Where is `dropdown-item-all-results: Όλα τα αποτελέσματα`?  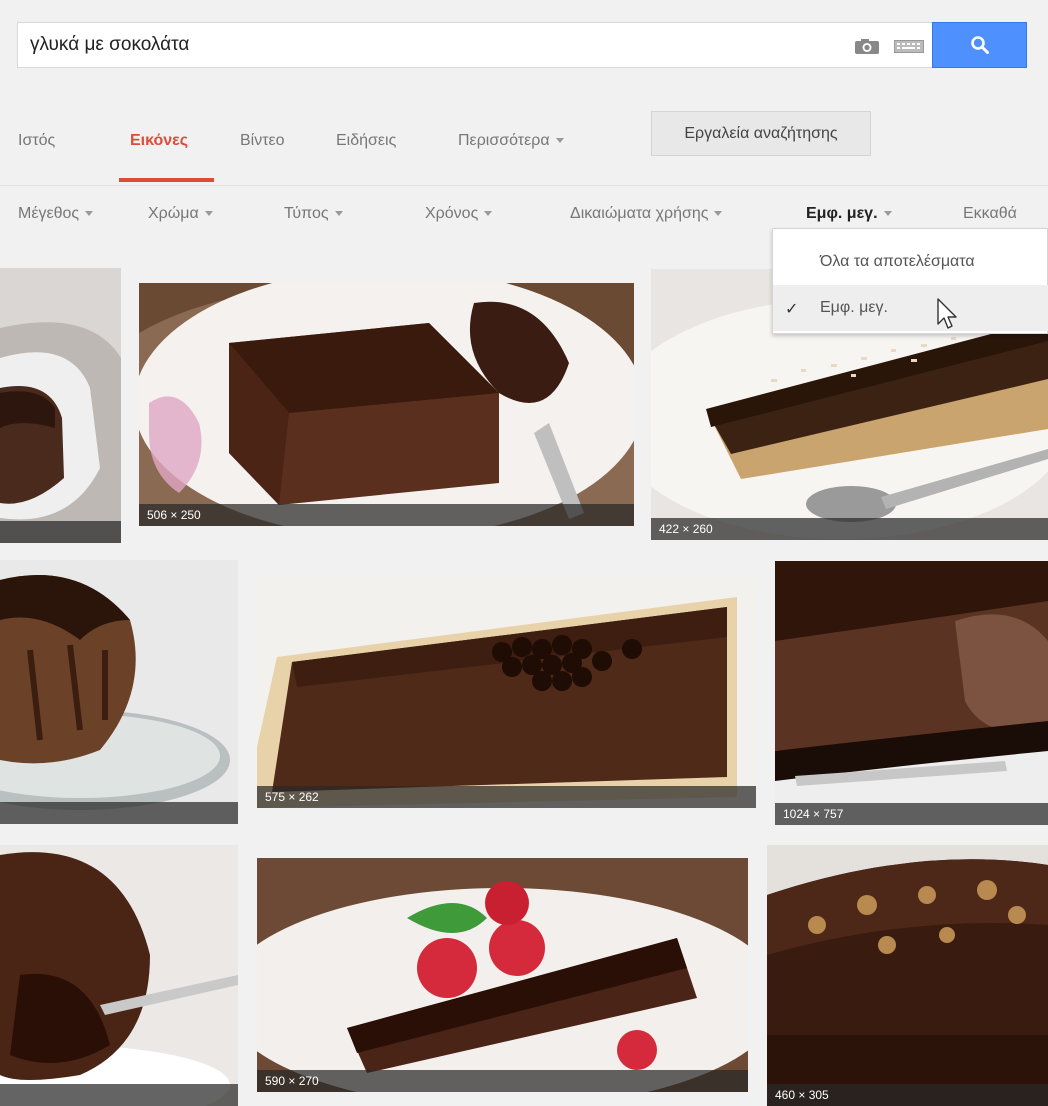 dropdown-item-all-results: Όλα τα αποτελέσματα is located at coordinates (910, 262).